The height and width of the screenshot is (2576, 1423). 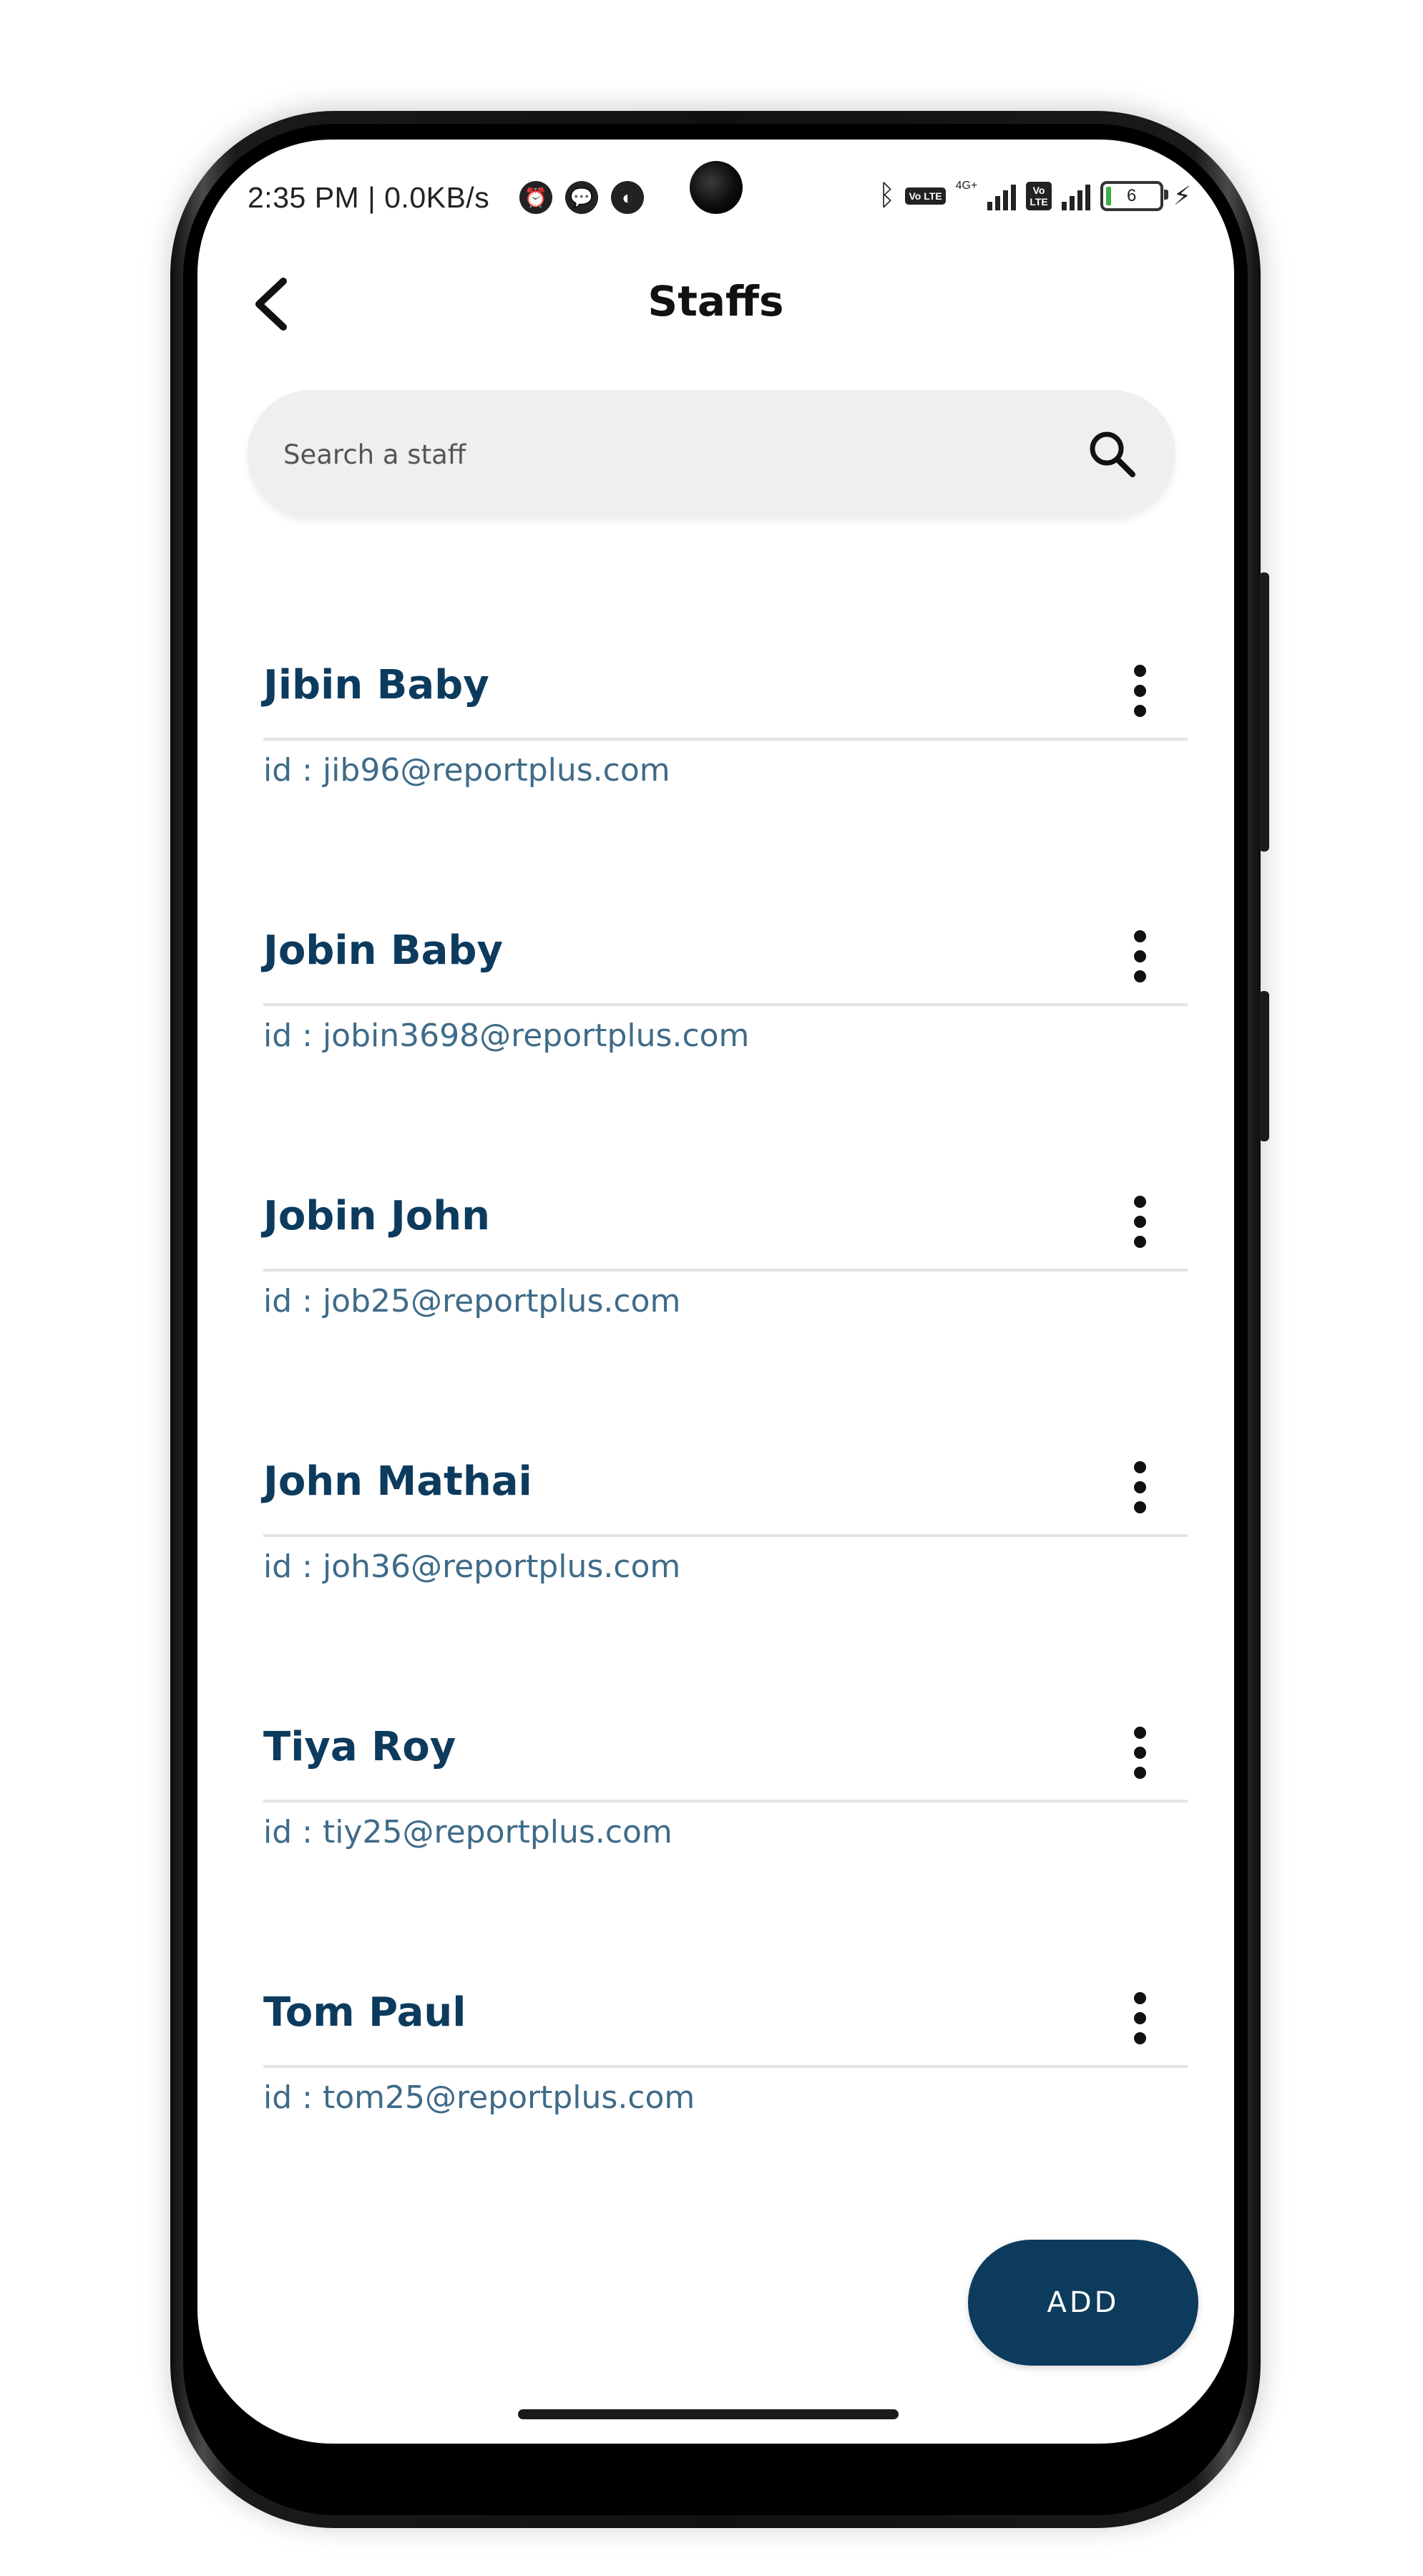 I want to click on power-button, so click(x=1264, y=1066).